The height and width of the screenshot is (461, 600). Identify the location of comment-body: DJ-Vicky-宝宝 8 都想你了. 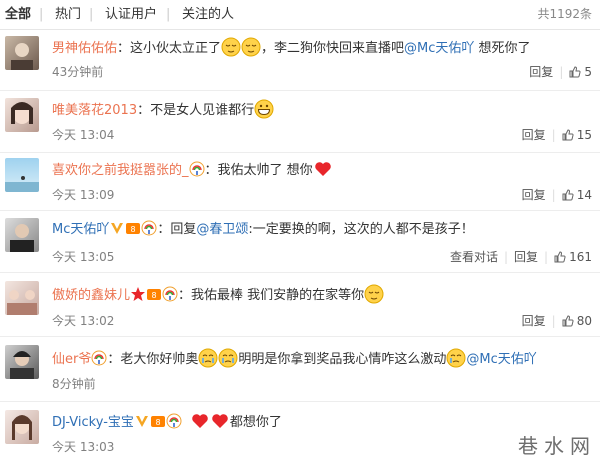
(167, 421).